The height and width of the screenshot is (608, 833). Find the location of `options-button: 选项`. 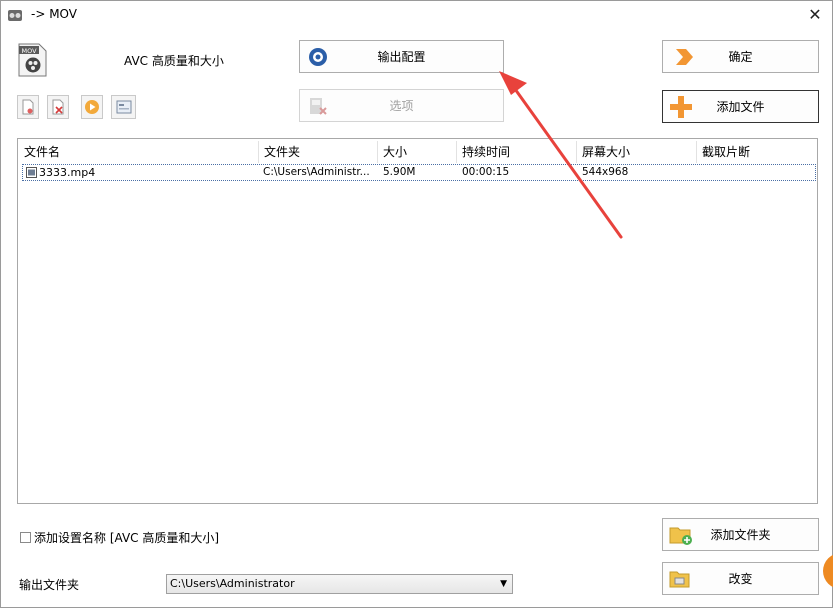

options-button: 选项 is located at coordinates (401, 105).